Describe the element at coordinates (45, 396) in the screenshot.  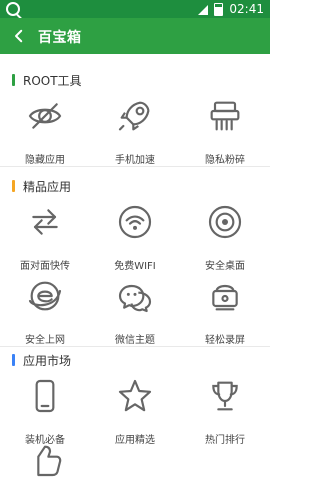
I see `phone-icon` at that location.